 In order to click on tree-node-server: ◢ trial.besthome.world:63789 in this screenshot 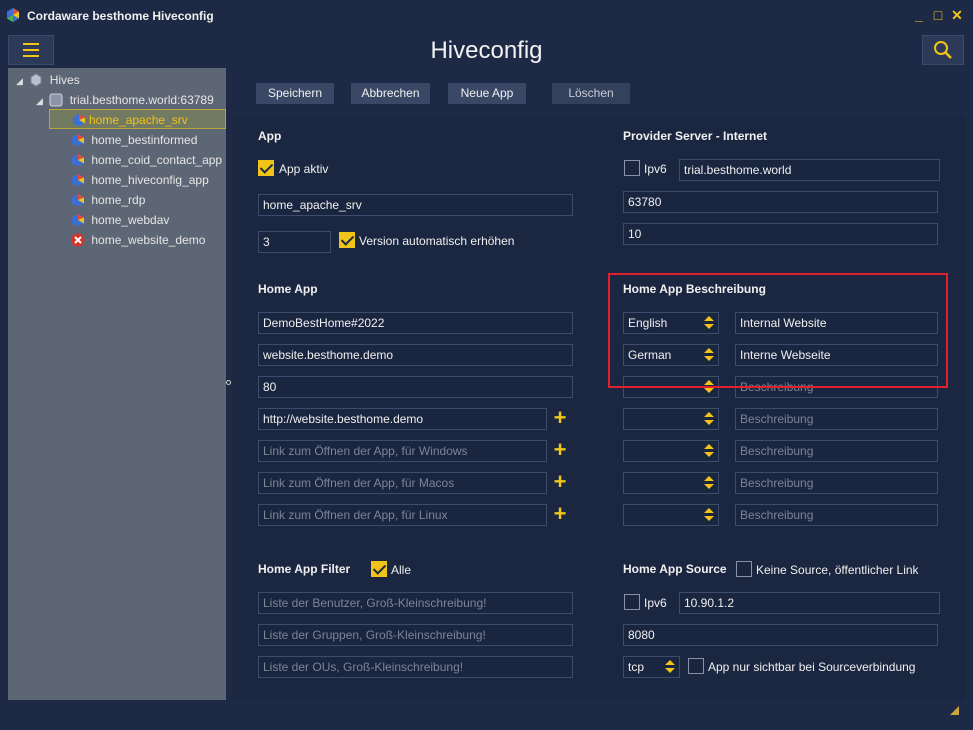, I will do `click(125, 100)`.